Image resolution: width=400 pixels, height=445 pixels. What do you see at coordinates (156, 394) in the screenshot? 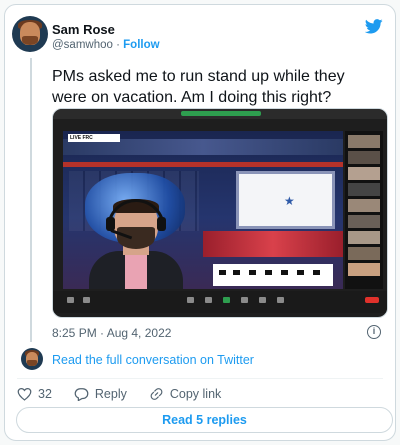
I see `link-icon` at bounding box center [156, 394].